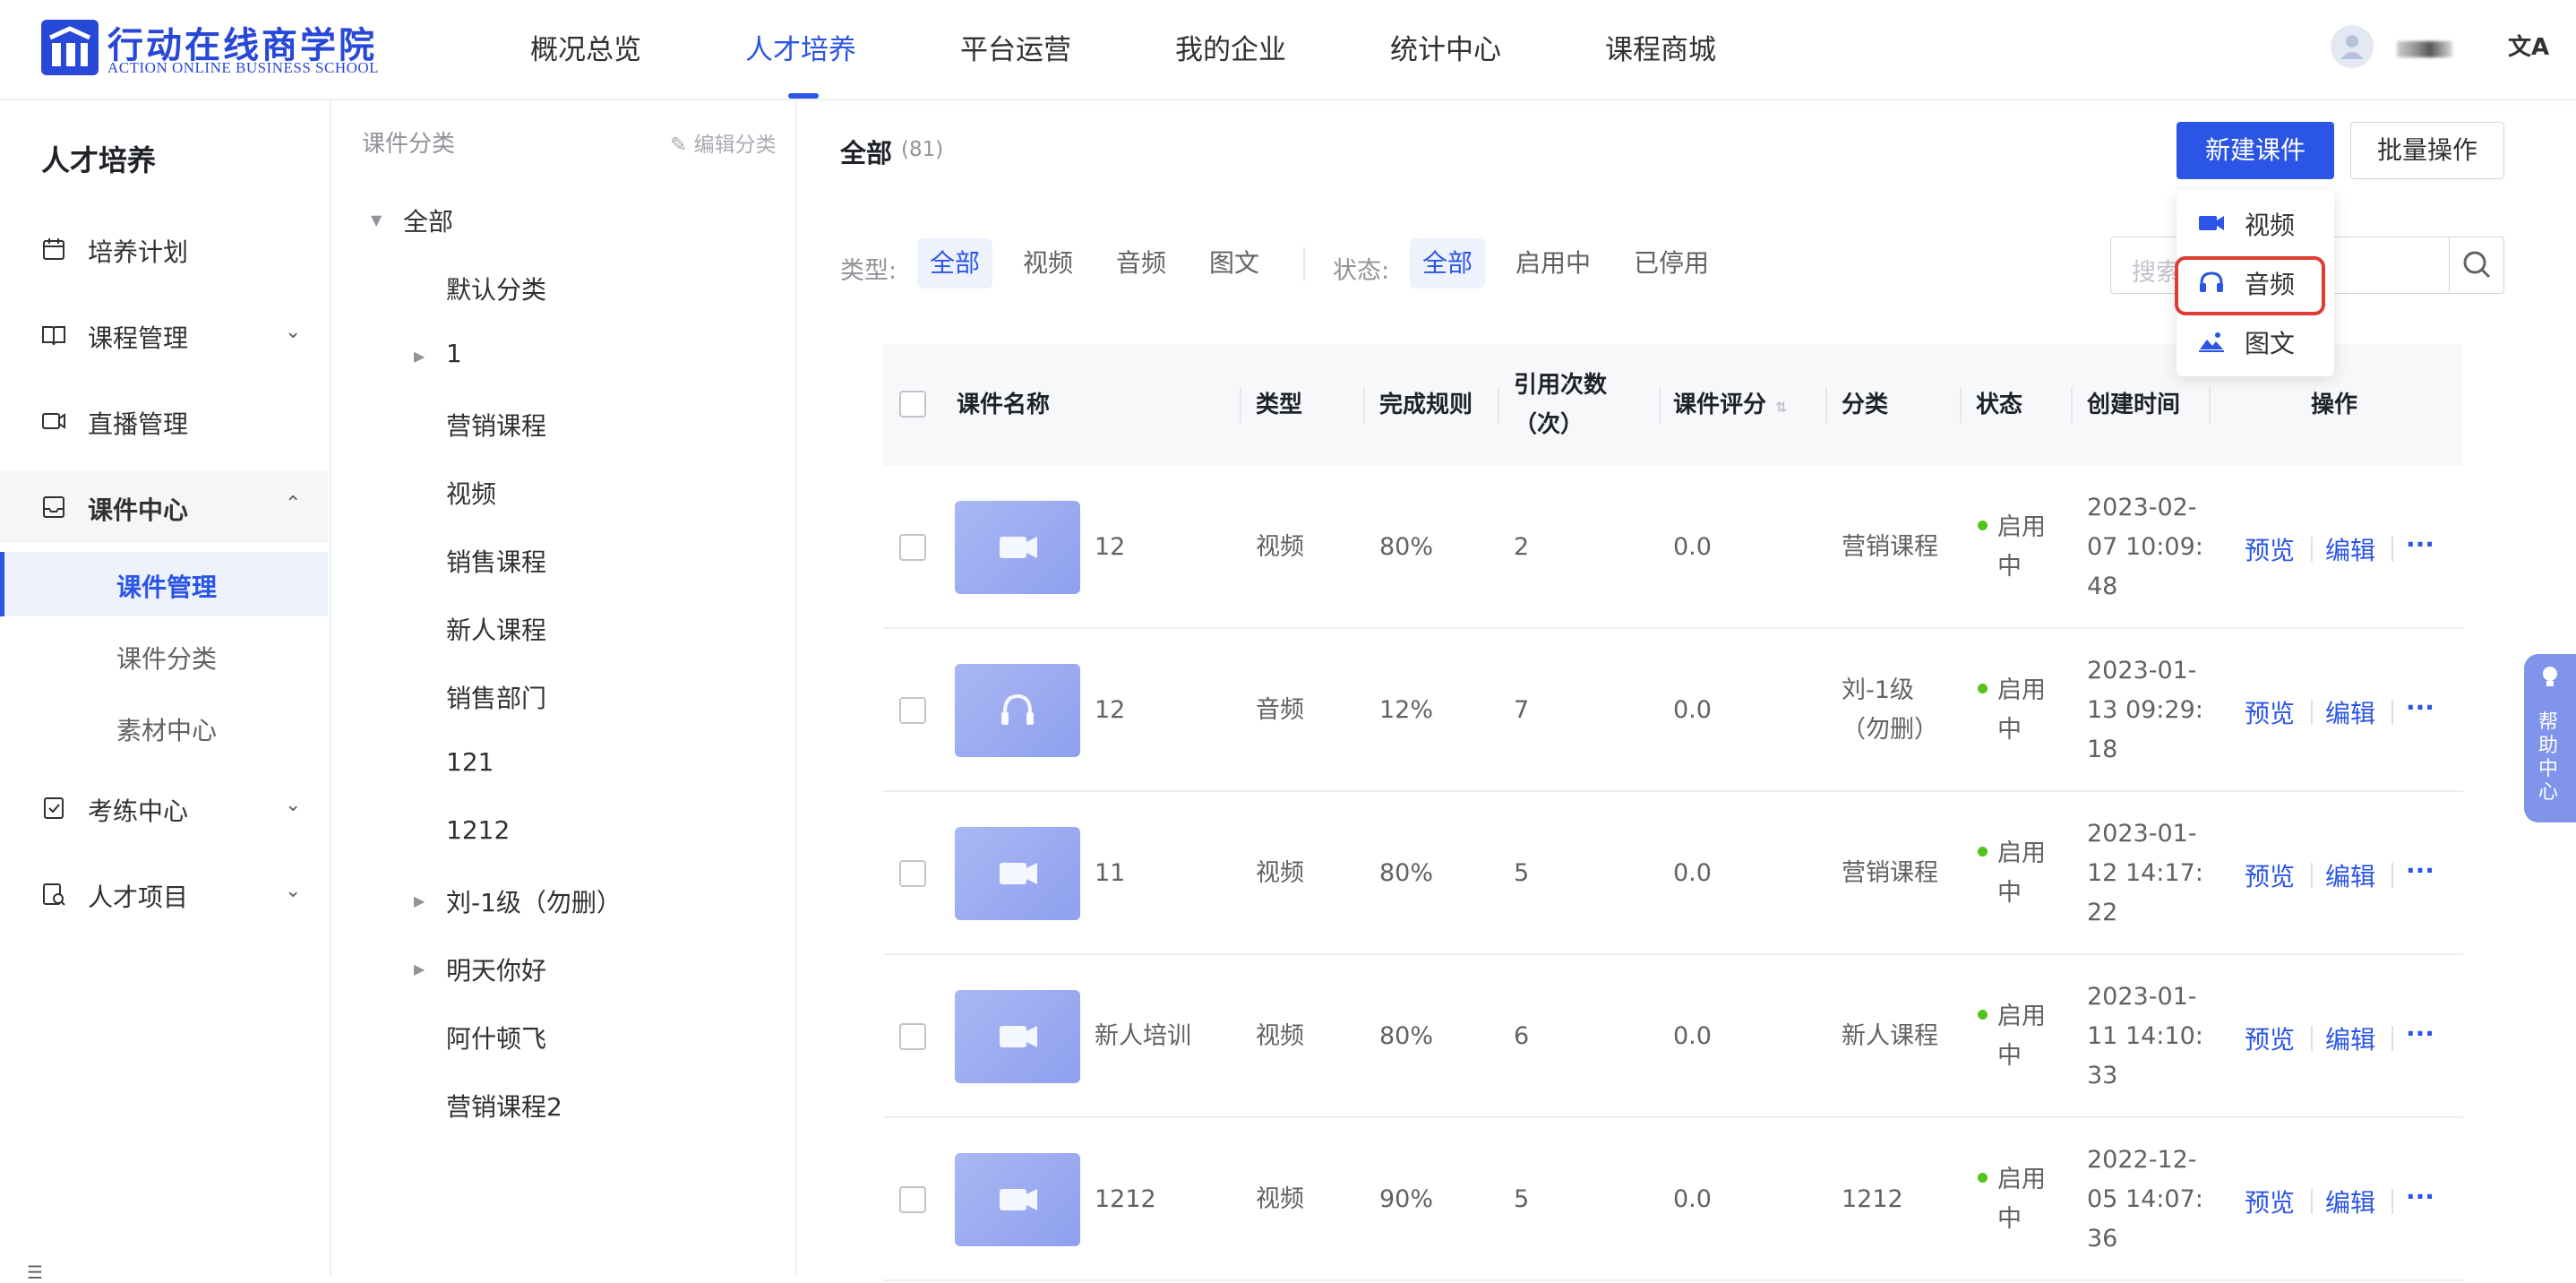 The image size is (2576, 1283). What do you see at coordinates (723, 142) in the screenshot?
I see `edit-category-button: ✎ 编辑分类` at bounding box center [723, 142].